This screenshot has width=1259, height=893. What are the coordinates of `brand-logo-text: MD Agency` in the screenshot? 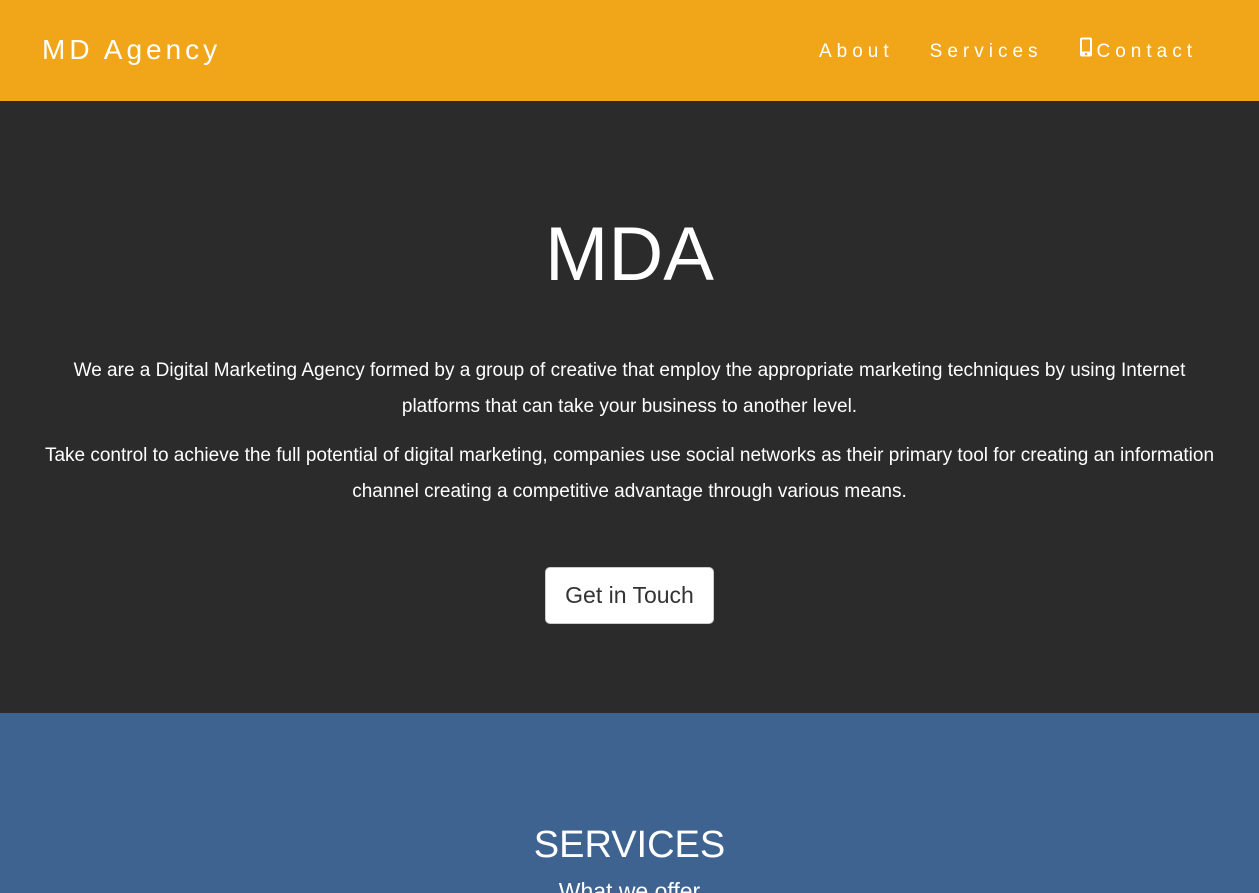 It's located at (131, 50).